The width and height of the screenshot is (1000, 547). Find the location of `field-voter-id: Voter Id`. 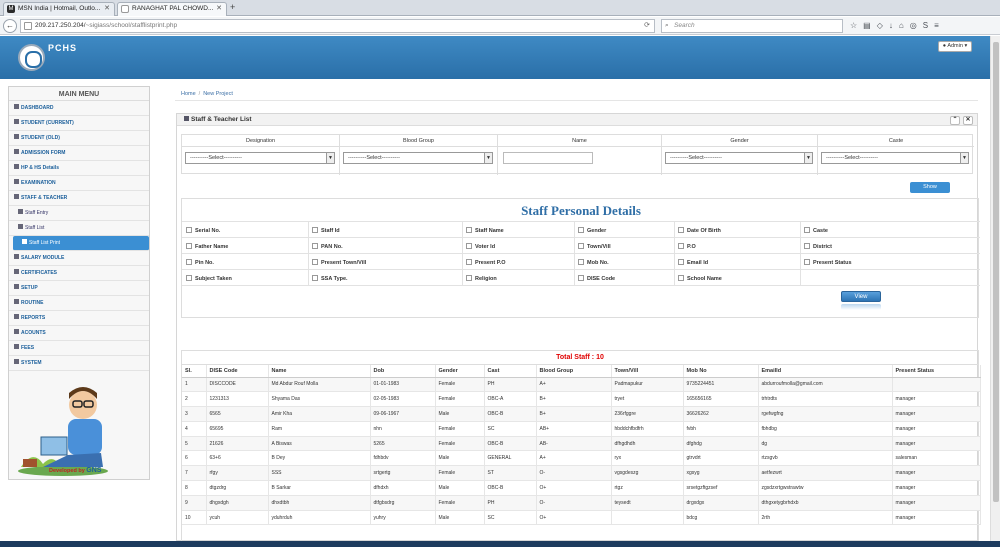

field-voter-id: Voter Id is located at coordinates (480, 247).